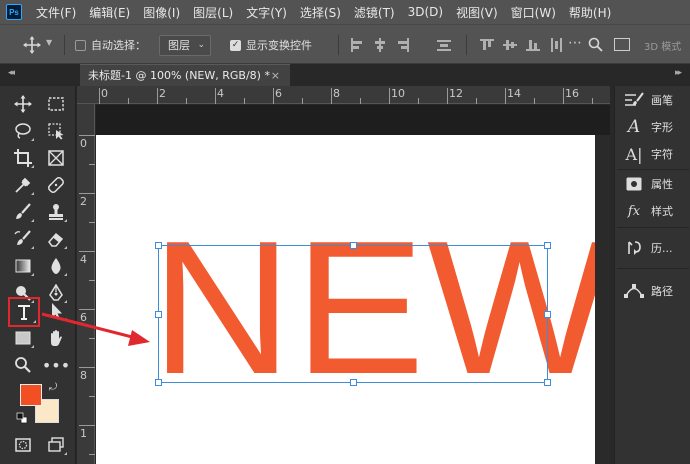 This screenshot has width=690, height=464. I want to click on eraser-tool-icon, so click(56, 239).